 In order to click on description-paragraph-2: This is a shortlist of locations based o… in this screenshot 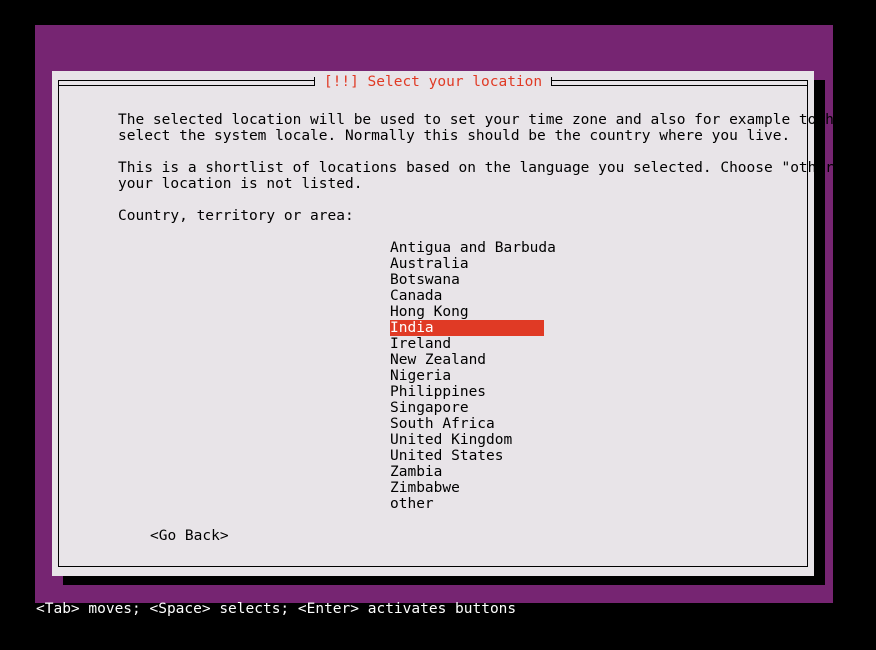, I will do `click(493, 176)`.